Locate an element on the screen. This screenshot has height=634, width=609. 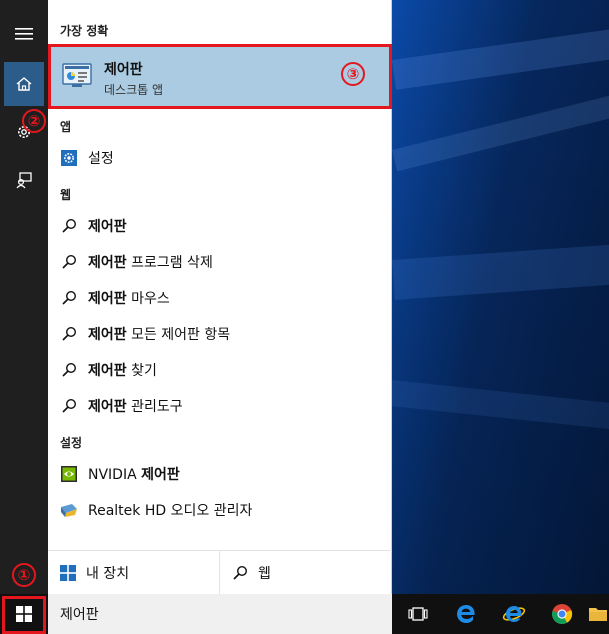
web-result-label: 제어판 관리도구 is located at coordinates (135, 407).